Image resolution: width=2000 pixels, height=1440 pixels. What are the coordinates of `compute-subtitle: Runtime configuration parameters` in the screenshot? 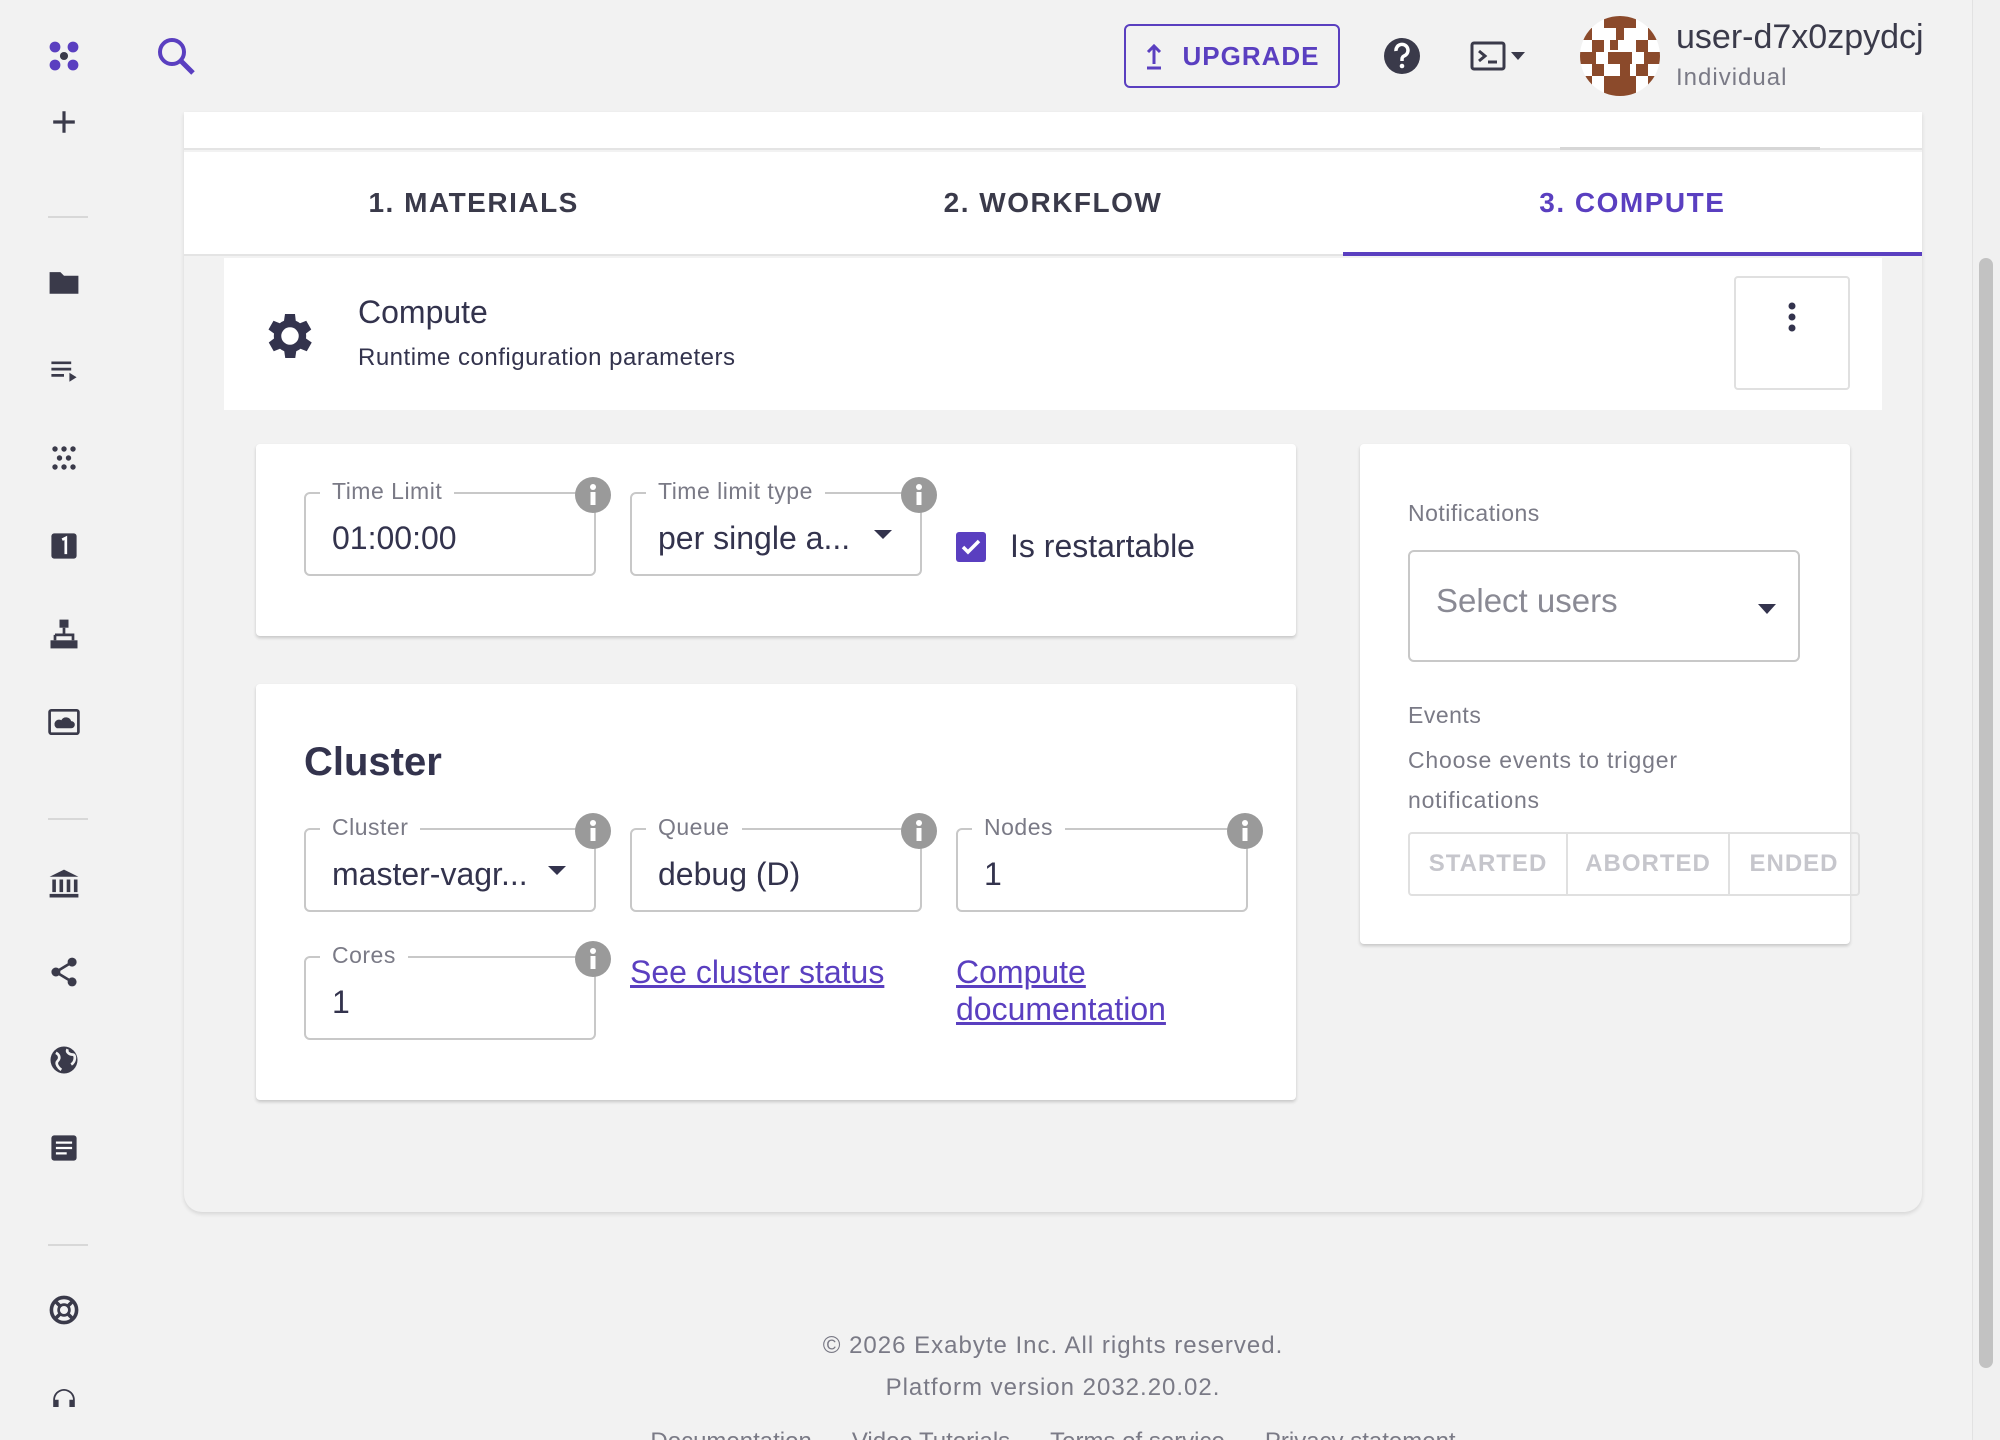 It's located at (547, 357).